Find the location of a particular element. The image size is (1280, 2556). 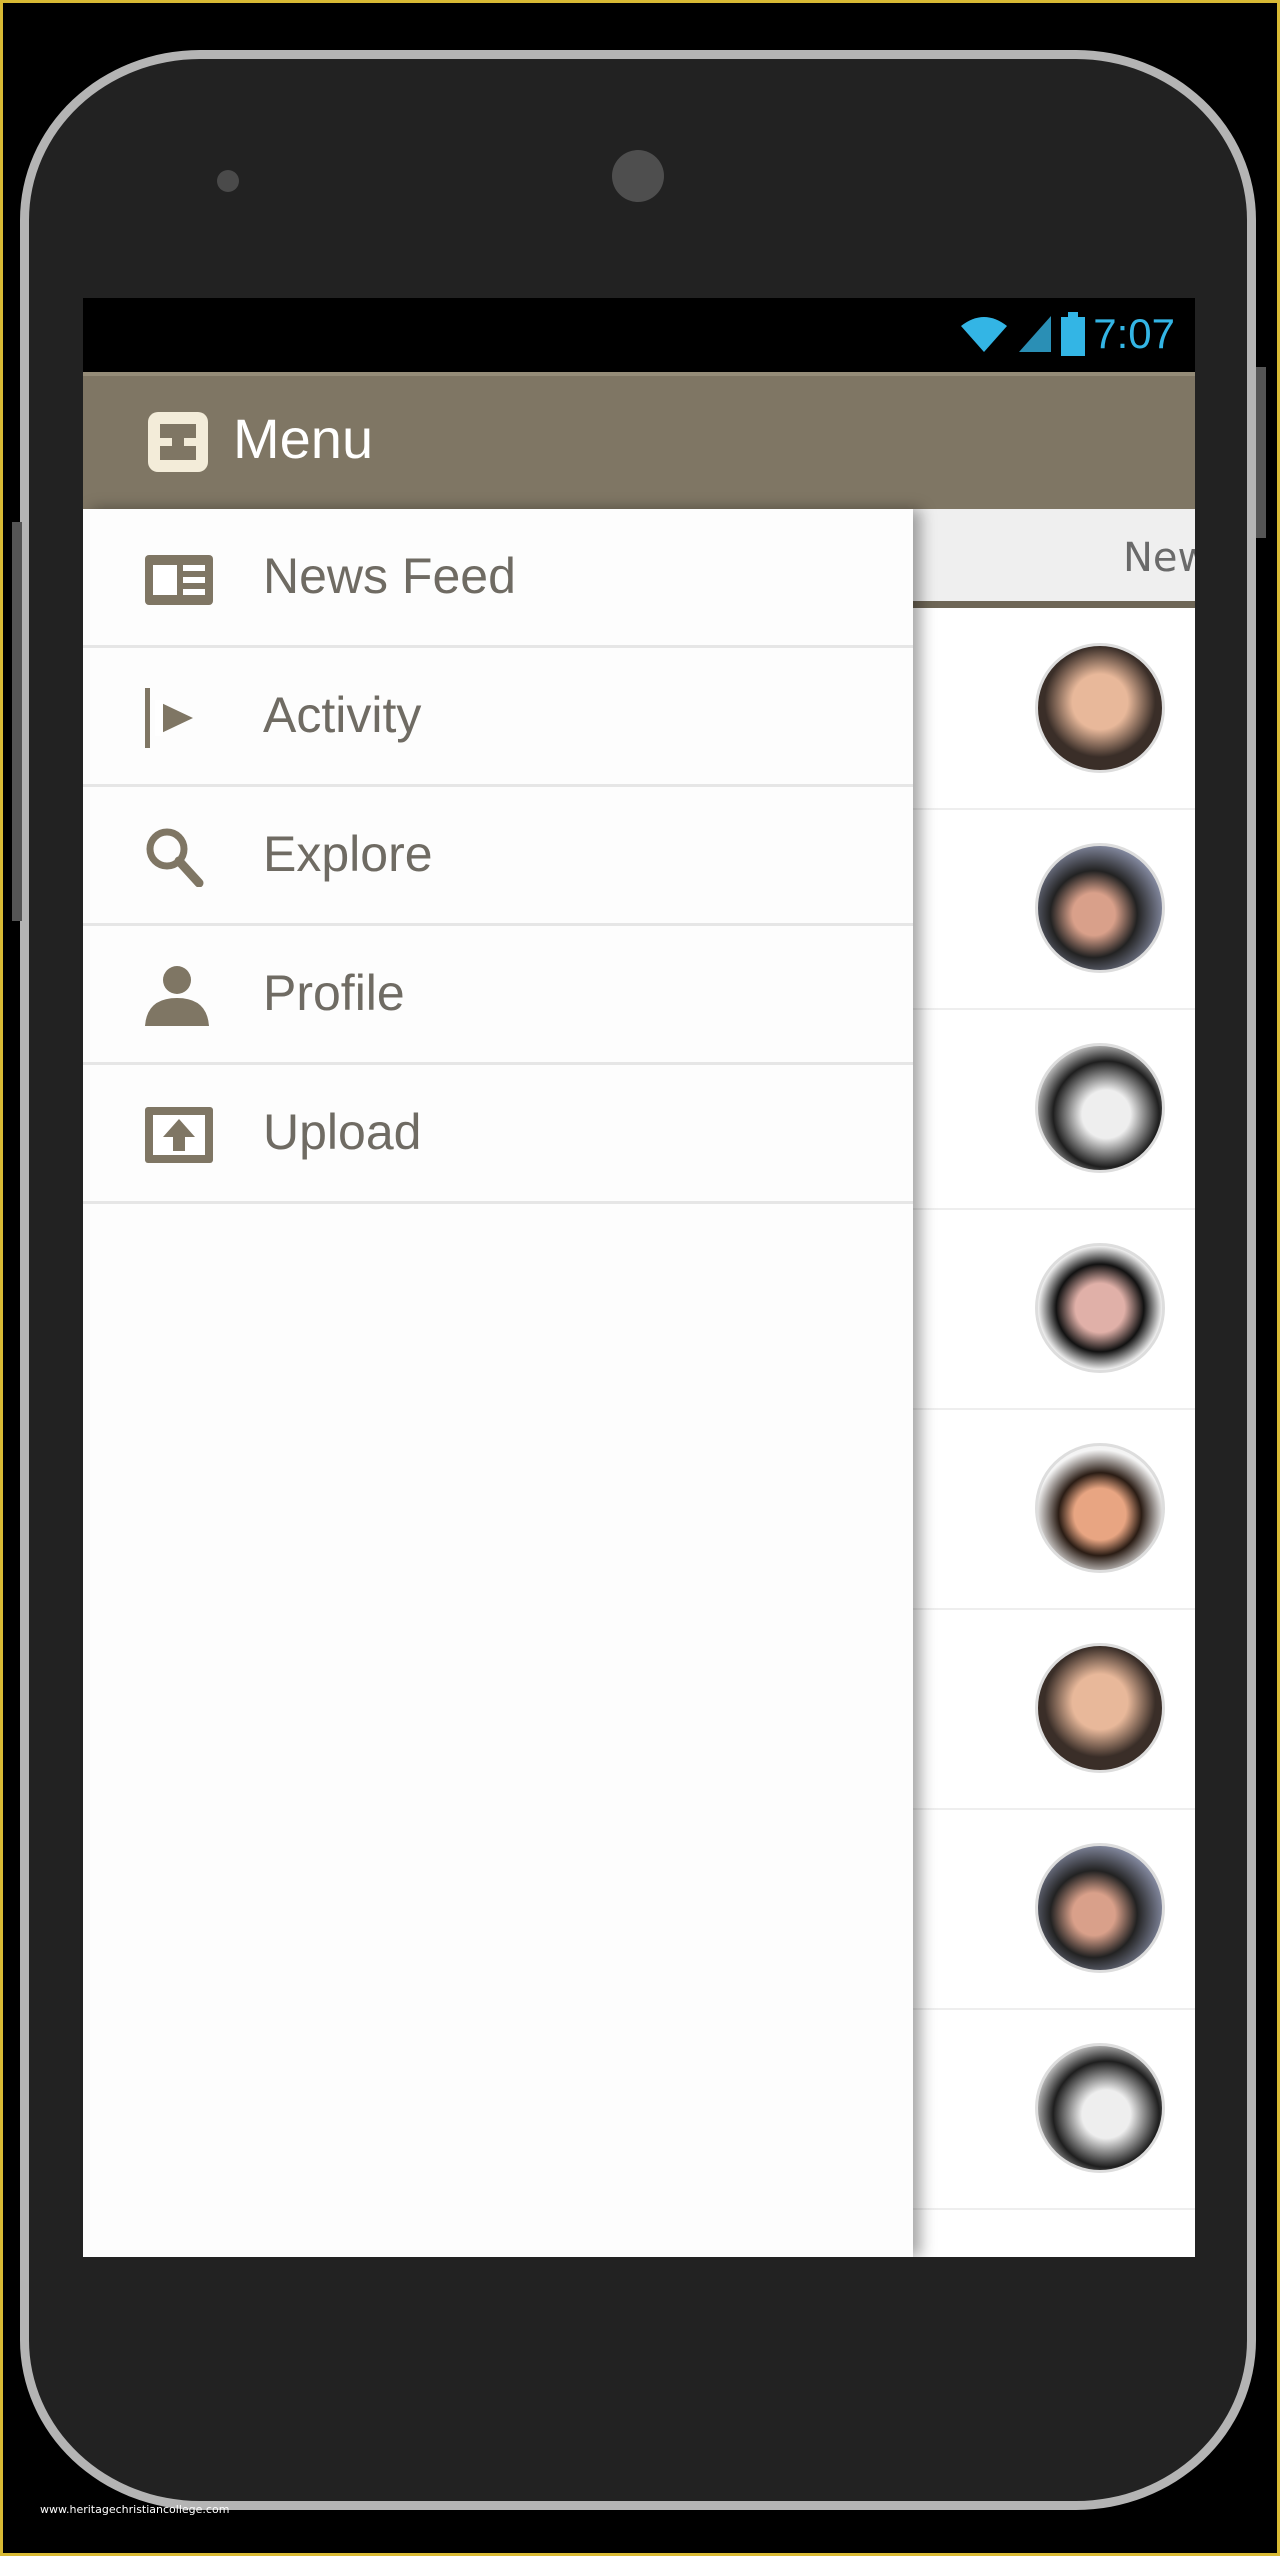

drawer-item-profile: Profile is located at coordinates (498, 995).